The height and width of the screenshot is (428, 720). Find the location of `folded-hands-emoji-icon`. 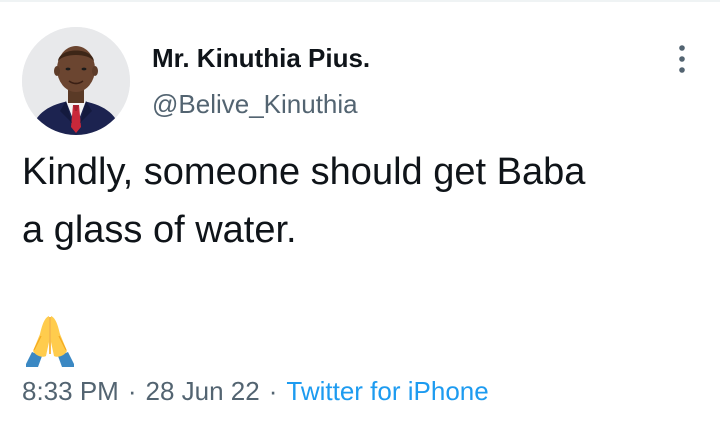

folded-hands-emoji-icon is located at coordinates (50, 340).